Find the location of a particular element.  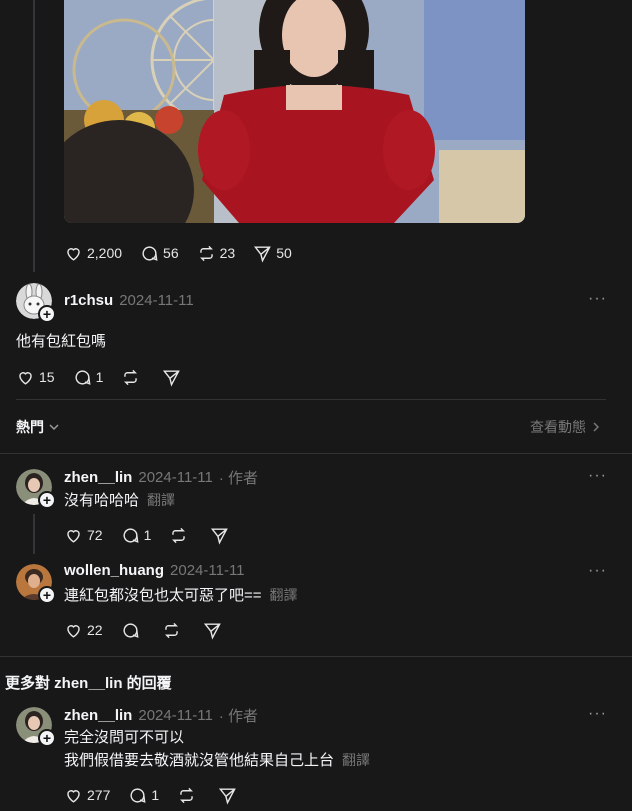

comment-text: 沒有哈哈哈 is located at coordinates (102, 500).